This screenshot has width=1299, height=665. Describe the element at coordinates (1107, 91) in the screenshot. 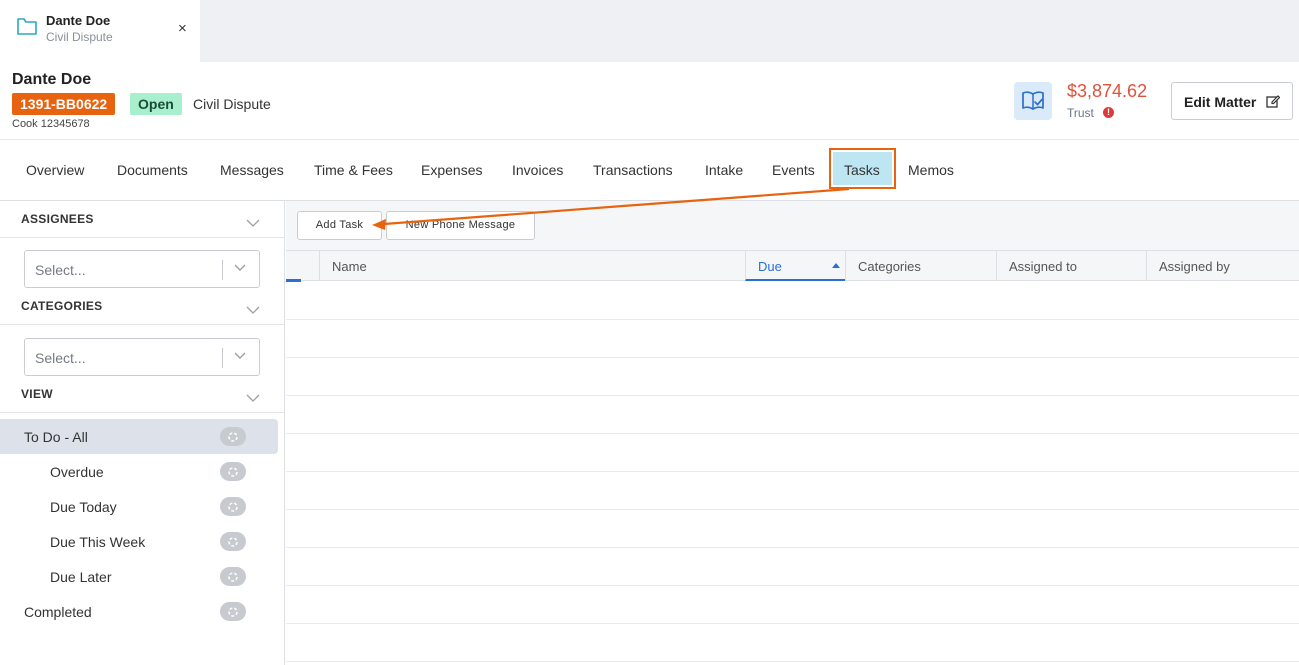

I see `trust-amount: $3,874.62` at that location.